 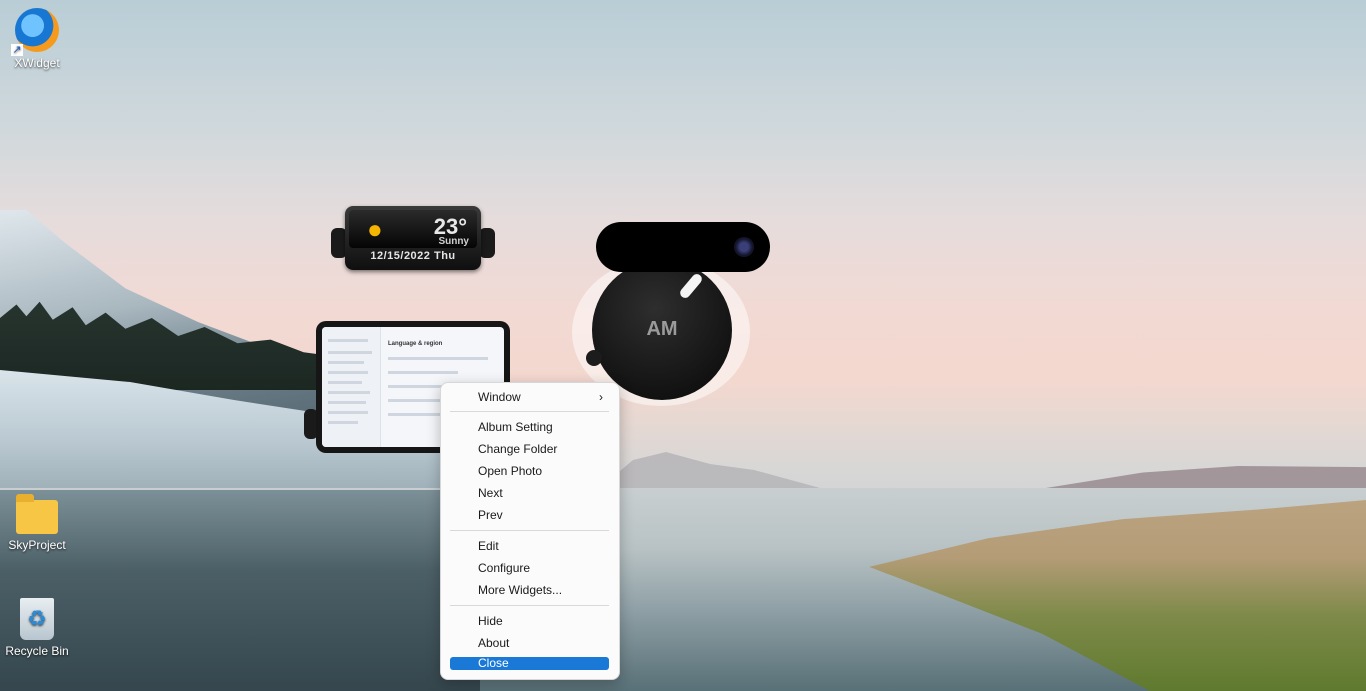 What do you see at coordinates (415, 344) in the screenshot?
I see `preview-title: Language & region` at bounding box center [415, 344].